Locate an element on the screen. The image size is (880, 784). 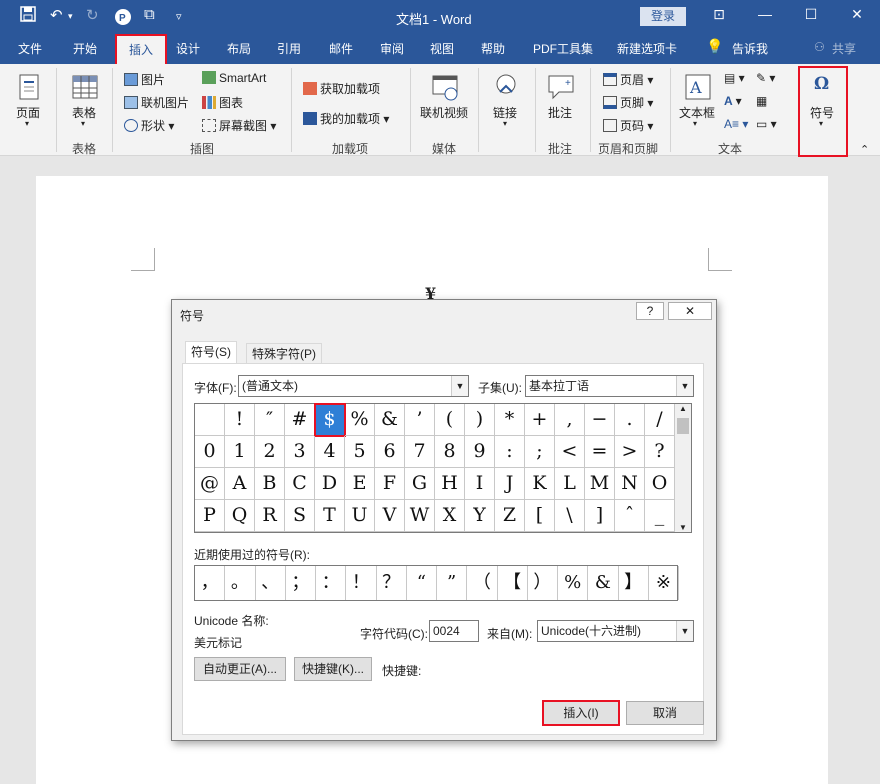
symbol-cell: + is located at coordinates (540, 420).